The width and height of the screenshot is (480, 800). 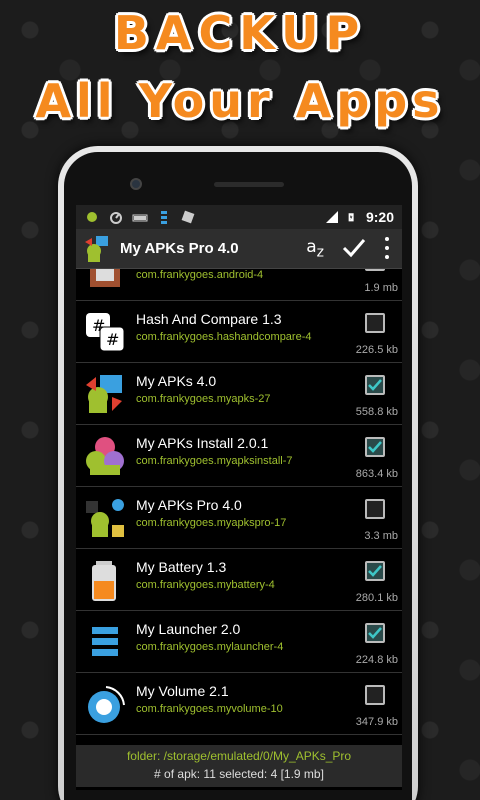 What do you see at coordinates (376, 660) in the screenshot?
I see `app-size: 224.8 kb` at bounding box center [376, 660].